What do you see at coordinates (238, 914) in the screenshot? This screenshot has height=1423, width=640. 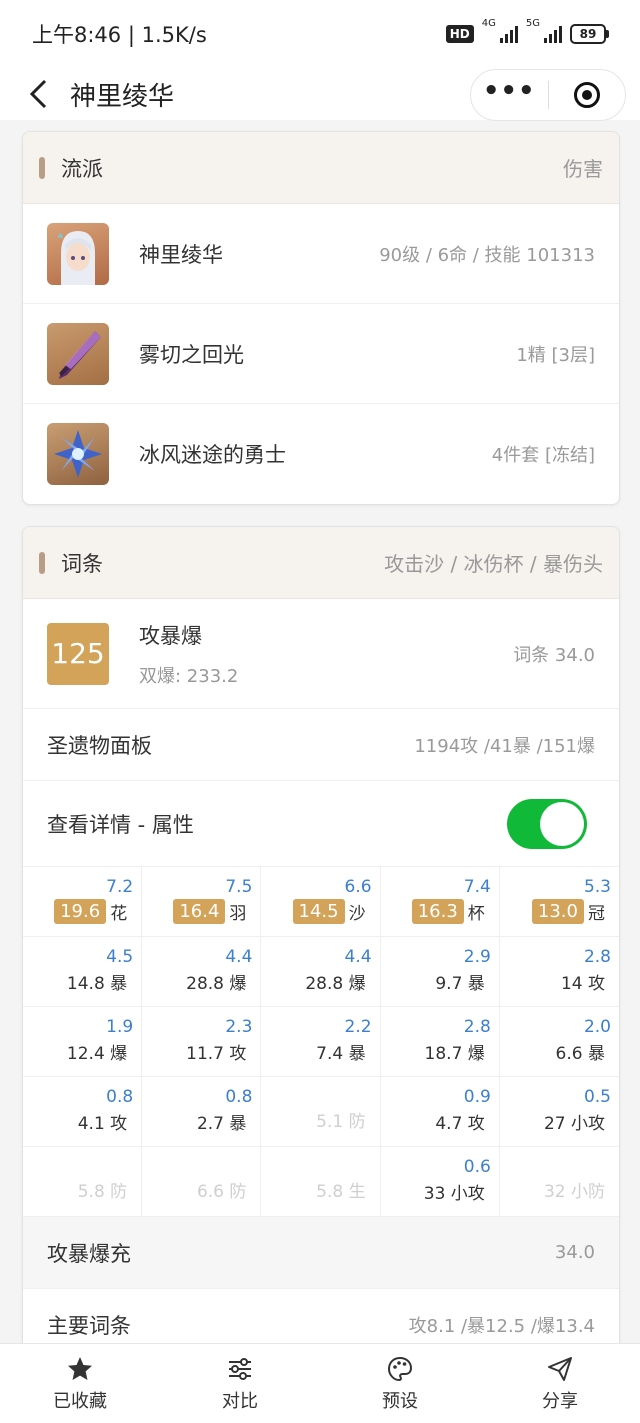 I see `artifact-slot-label: 羽` at bounding box center [238, 914].